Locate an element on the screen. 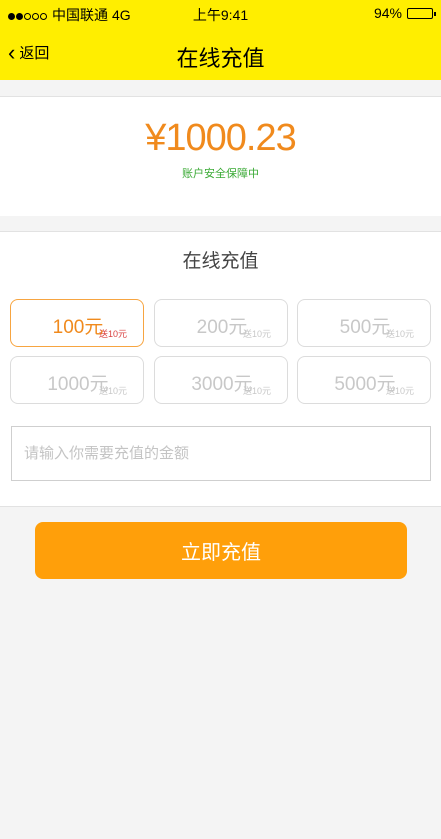 This screenshot has height=839, width=441. status-bar: 中国联通 4G 上午9:41 94% is located at coordinates (220, 14).